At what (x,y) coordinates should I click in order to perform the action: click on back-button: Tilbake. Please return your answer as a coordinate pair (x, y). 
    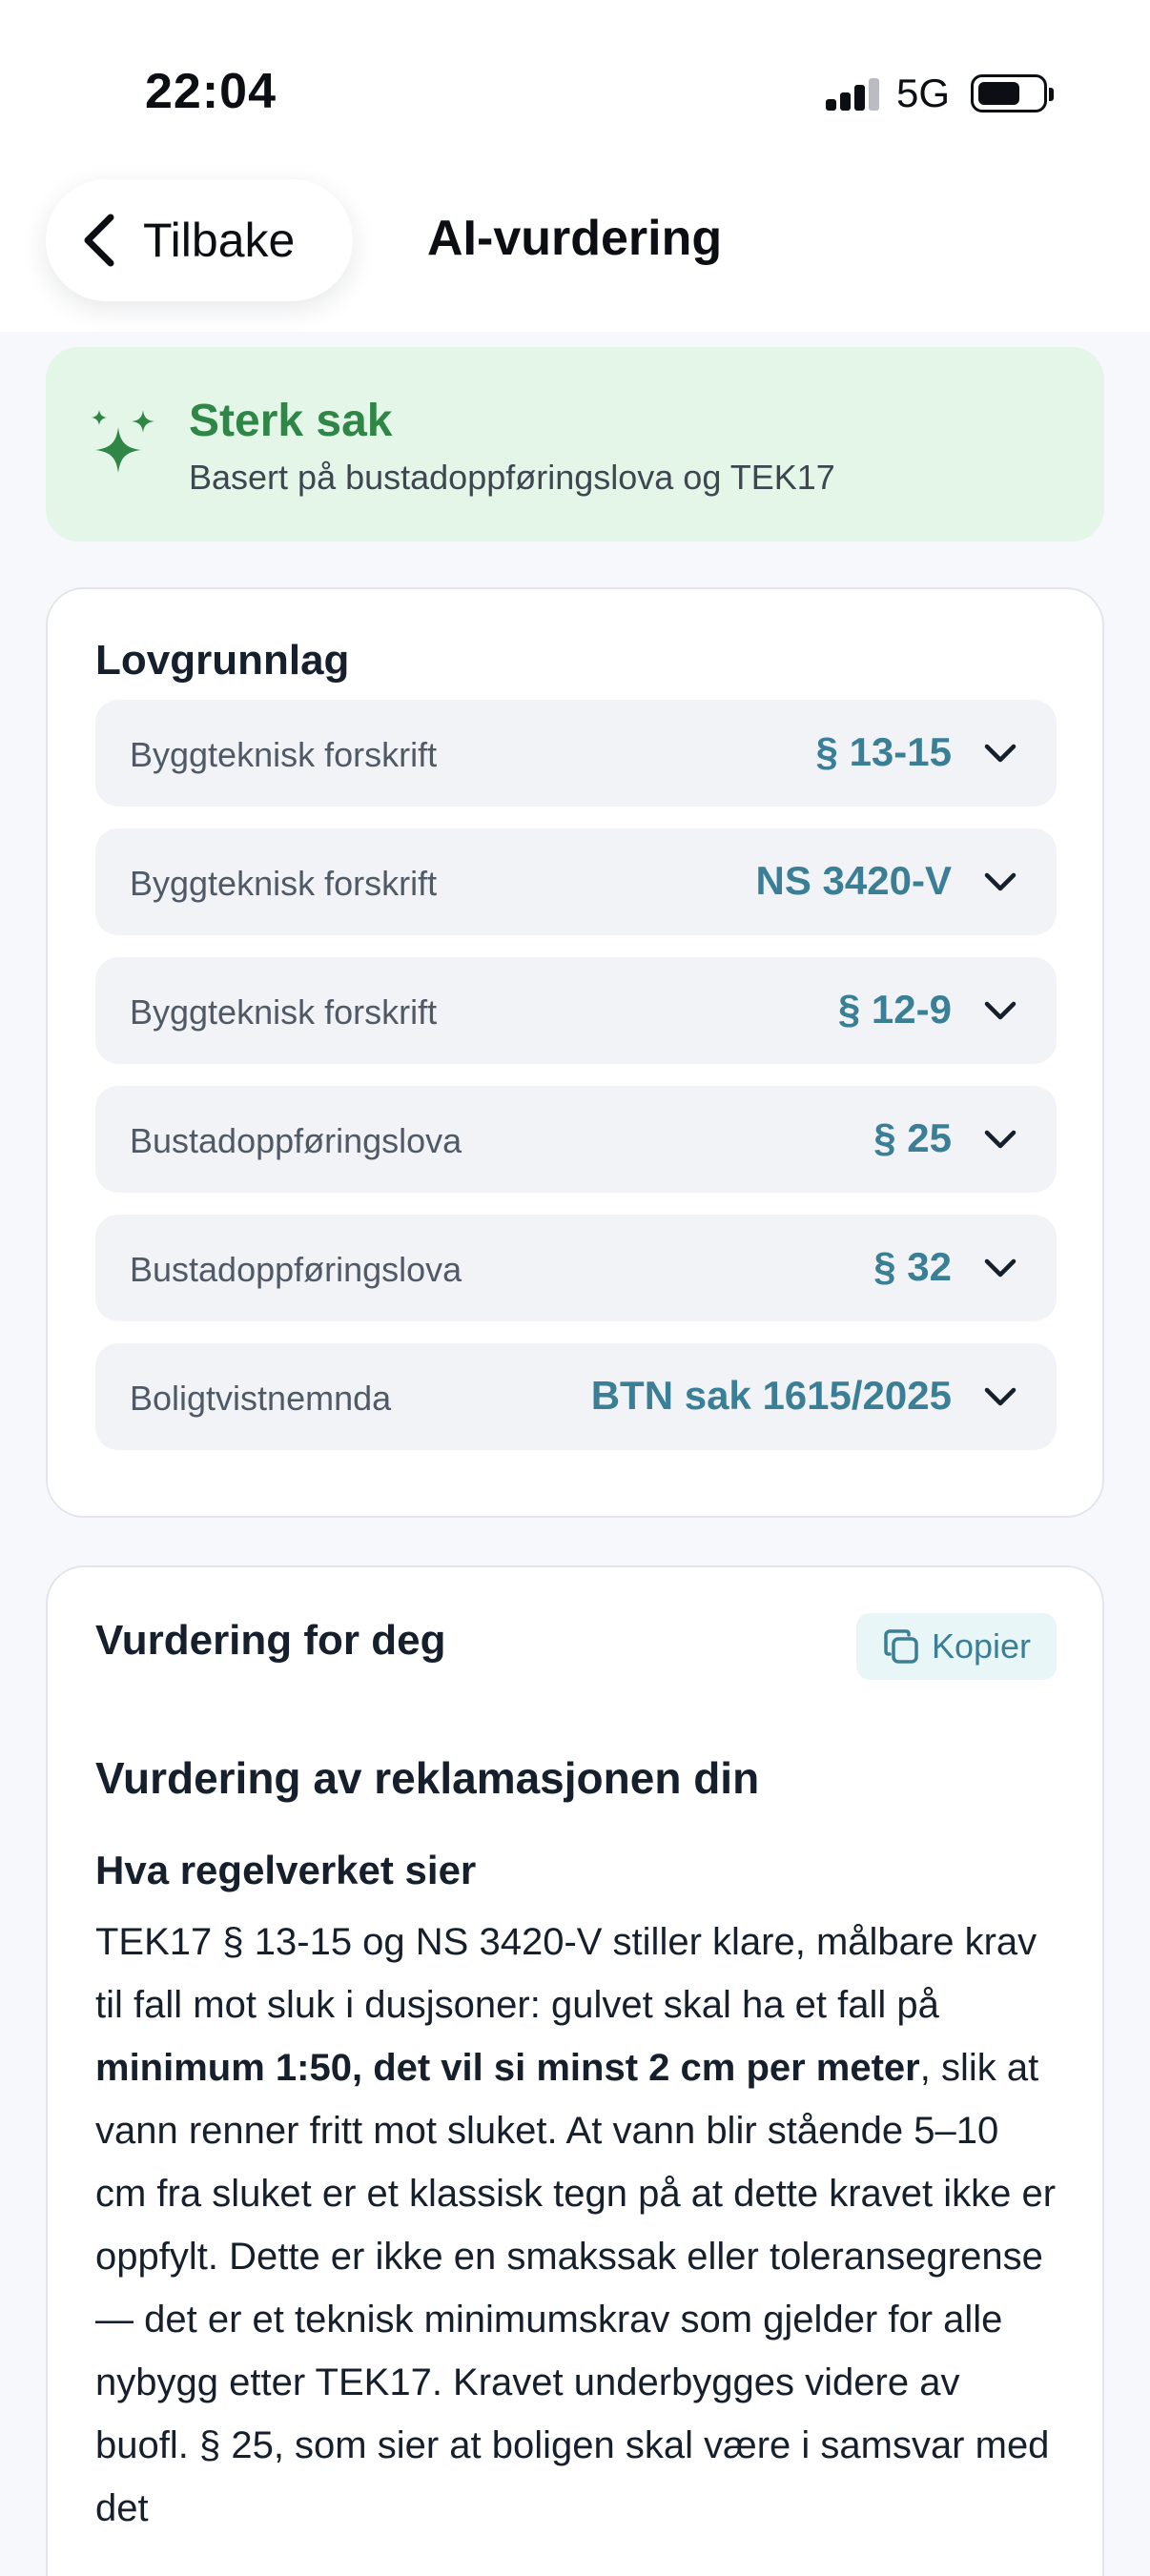
    Looking at the image, I should click on (199, 240).